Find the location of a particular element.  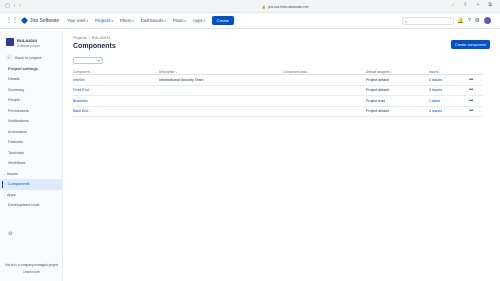

app-switcher-icon: ⋮⋮ is located at coordinates (12, 20).